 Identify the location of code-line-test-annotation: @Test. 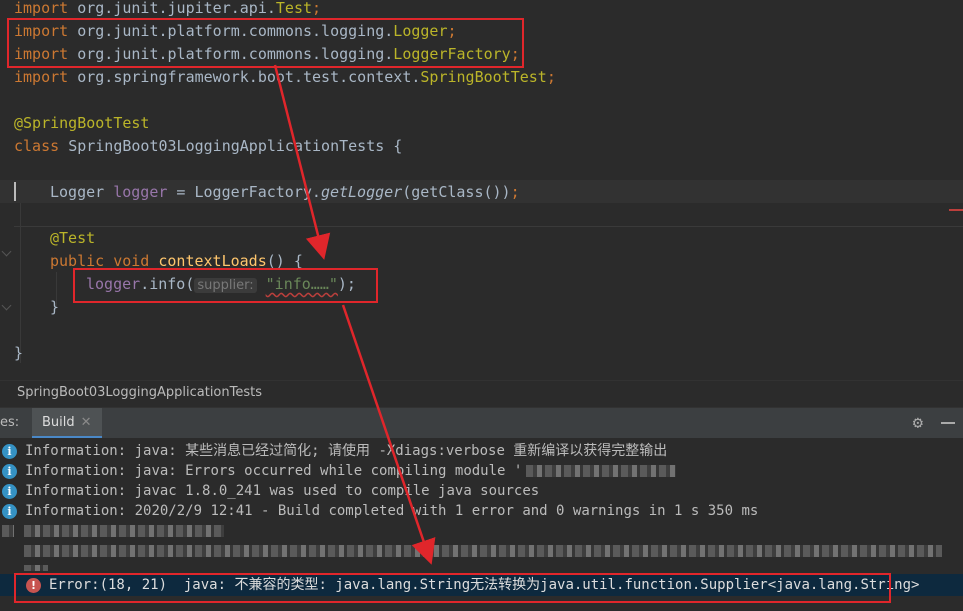
(73, 238).